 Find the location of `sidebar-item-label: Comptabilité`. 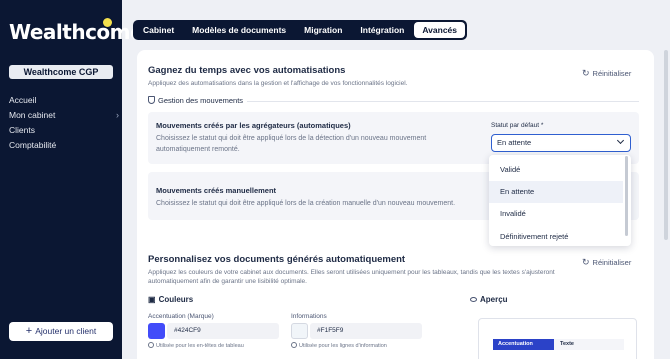

sidebar-item-label: Comptabilité is located at coordinates (33, 145).